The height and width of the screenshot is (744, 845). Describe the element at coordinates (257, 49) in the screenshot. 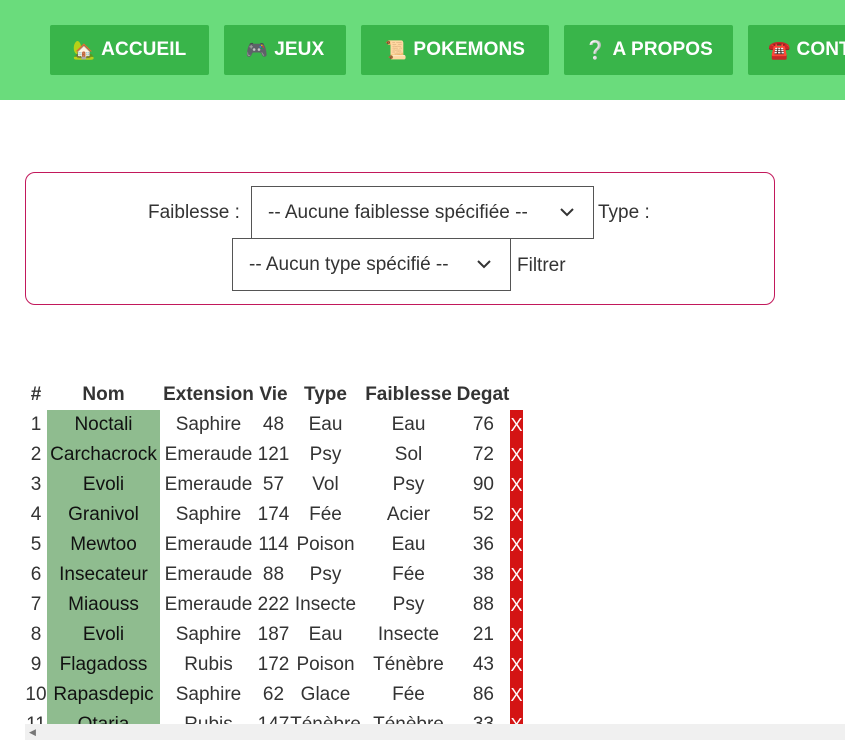

I see `gamepad-icon: 🎮` at that location.